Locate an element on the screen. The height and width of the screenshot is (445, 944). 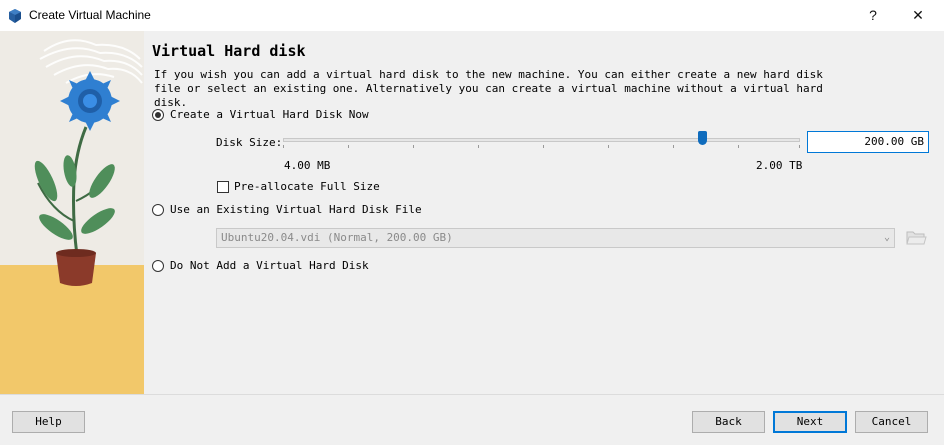
back-button: Back is located at coordinates (728, 422).